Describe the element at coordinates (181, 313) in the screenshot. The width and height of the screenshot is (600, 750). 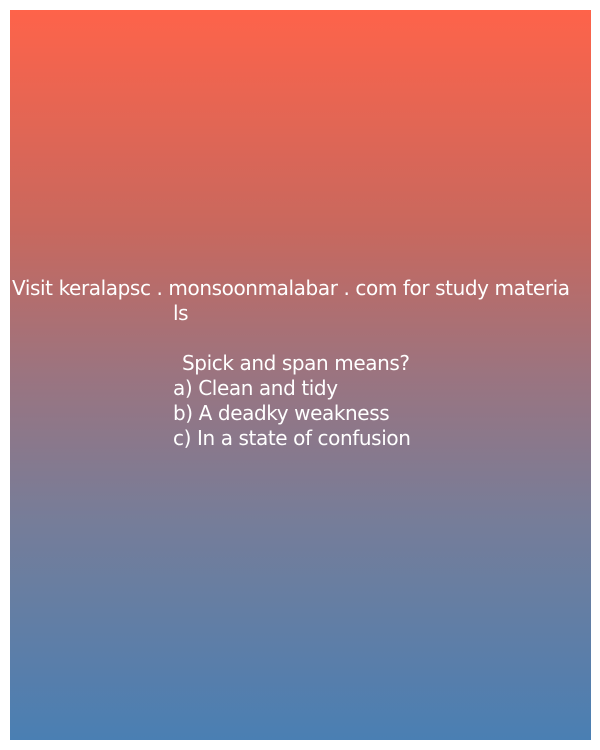
I see `promo-line-wrap: ls` at that location.